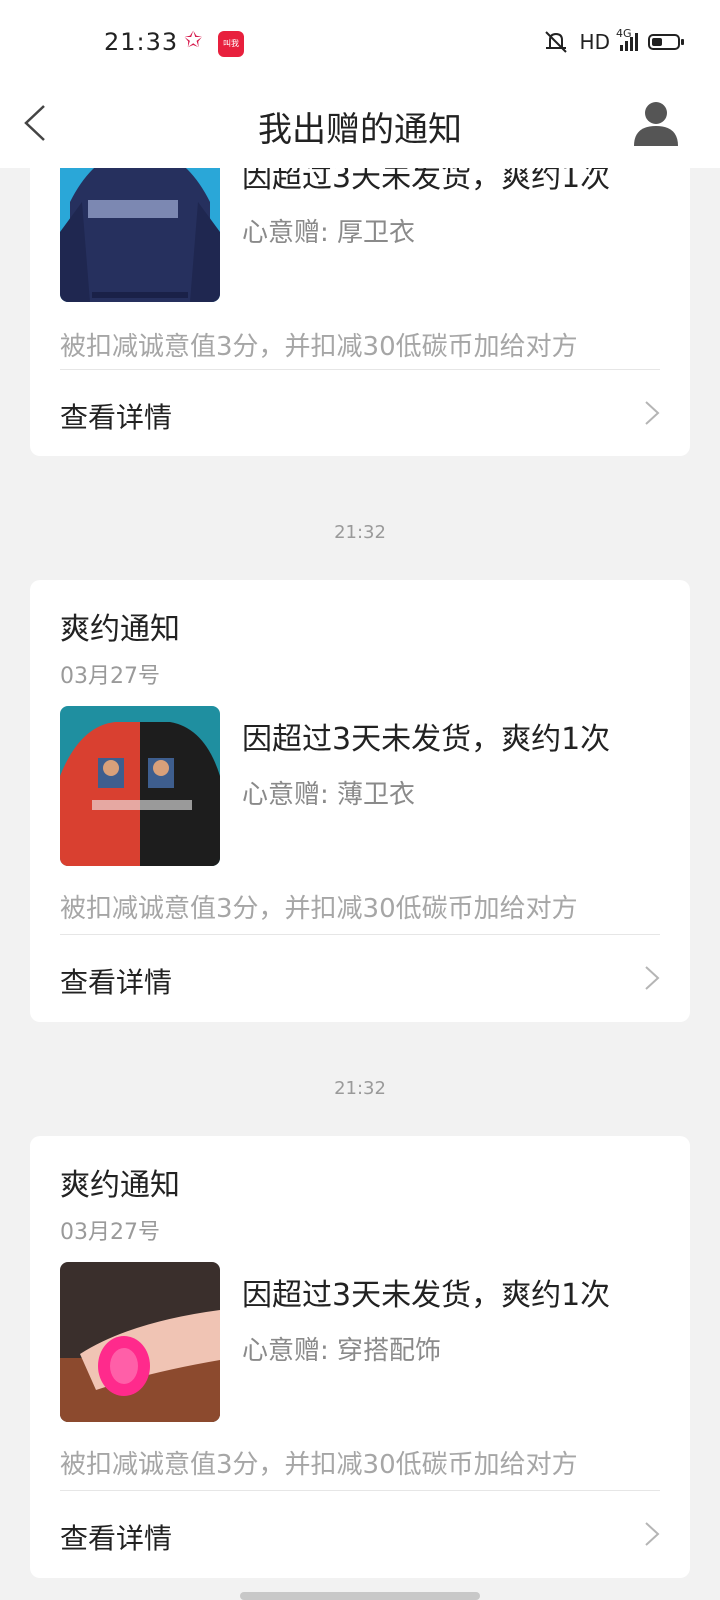 The image size is (720, 1600). Describe the element at coordinates (376, 233) in the screenshot. I see `item-name: 厚卫衣` at that location.